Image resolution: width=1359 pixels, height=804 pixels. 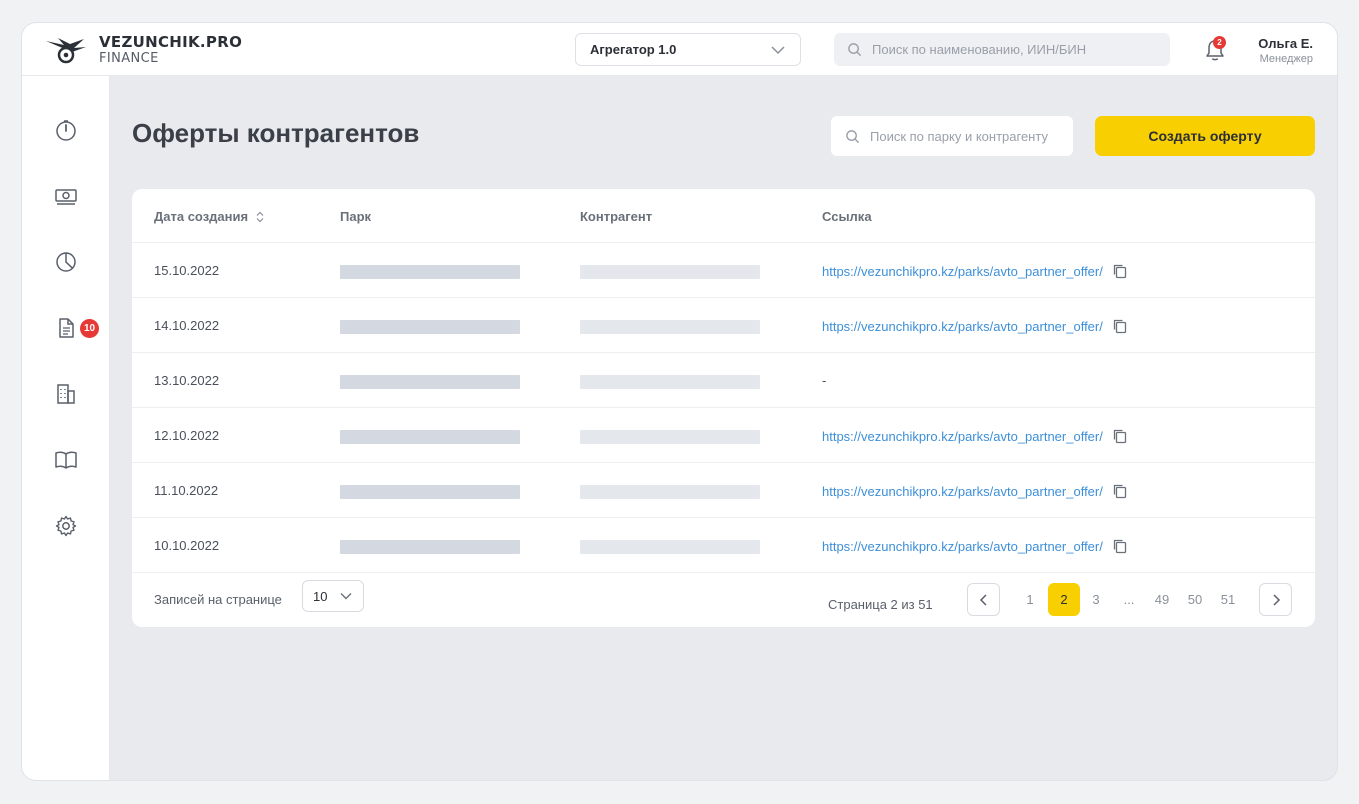 I want to click on sidebar-item-settings, so click(x=66, y=526).